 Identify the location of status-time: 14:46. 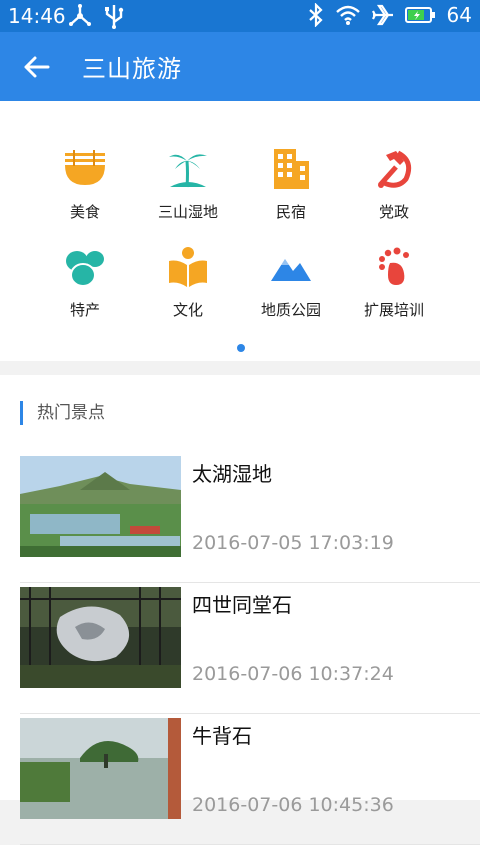
(37, 16).